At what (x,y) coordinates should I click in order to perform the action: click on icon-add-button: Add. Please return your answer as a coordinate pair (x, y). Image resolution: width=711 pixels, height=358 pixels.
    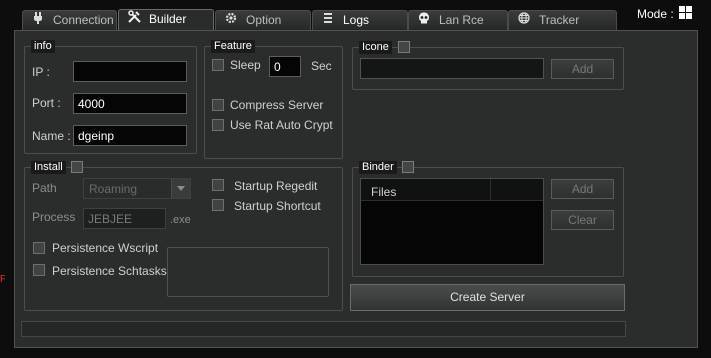
    Looking at the image, I should click on (582, 69).